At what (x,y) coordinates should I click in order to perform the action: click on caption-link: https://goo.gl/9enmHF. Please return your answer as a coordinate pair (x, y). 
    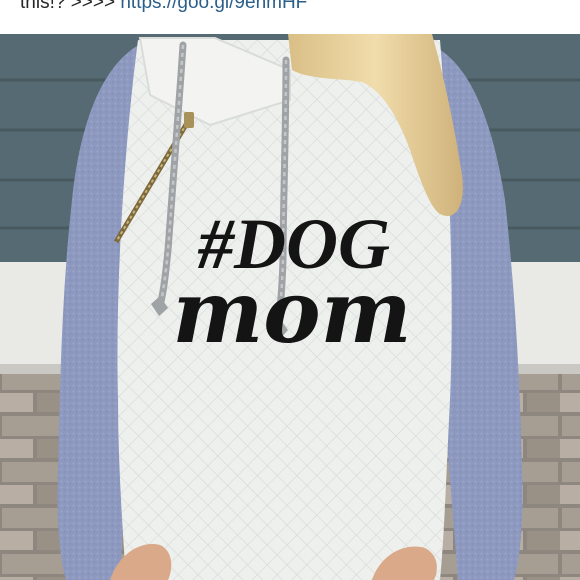
    Looking at the image, I should click on (213, 6).